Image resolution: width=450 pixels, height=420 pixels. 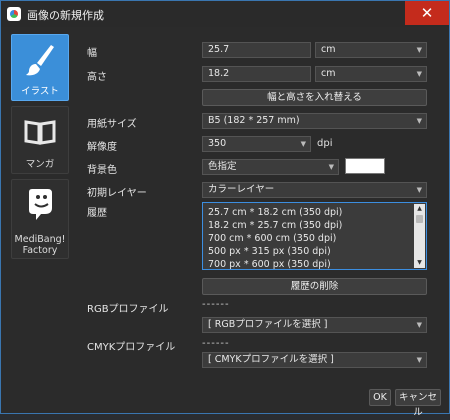 What do you see at coordinates (241, 189) in the screenshot?
I see `initial-layer-value: カラーレイヤー` at bounding box center [241, 189].